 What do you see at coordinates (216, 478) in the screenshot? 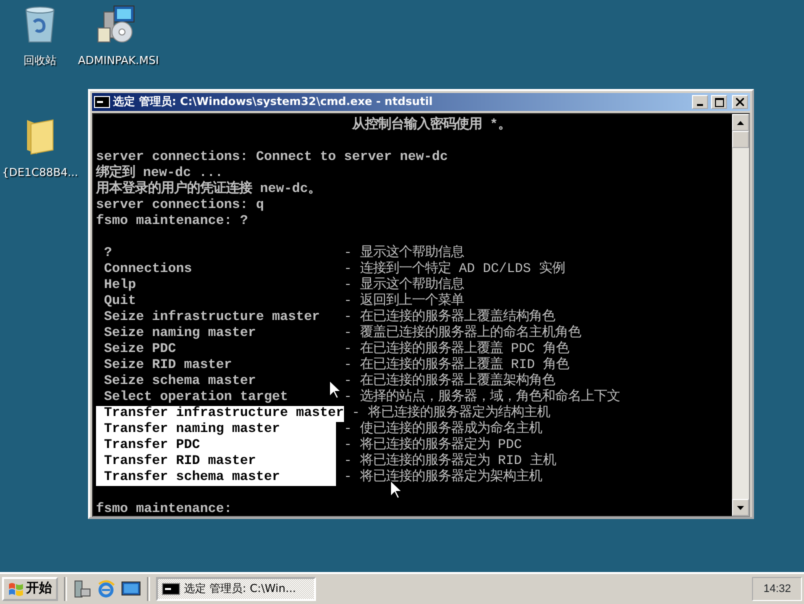
I see `command-name: Transfer schema master` at bounding box center [216, 478].